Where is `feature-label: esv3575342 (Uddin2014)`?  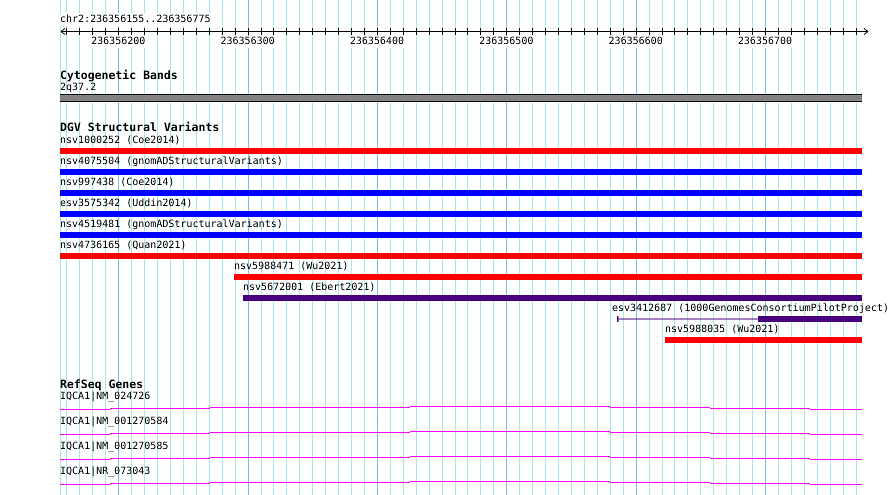 feature-label: esv3575342 (Uddin2014) is located at coordinates (126, 203).